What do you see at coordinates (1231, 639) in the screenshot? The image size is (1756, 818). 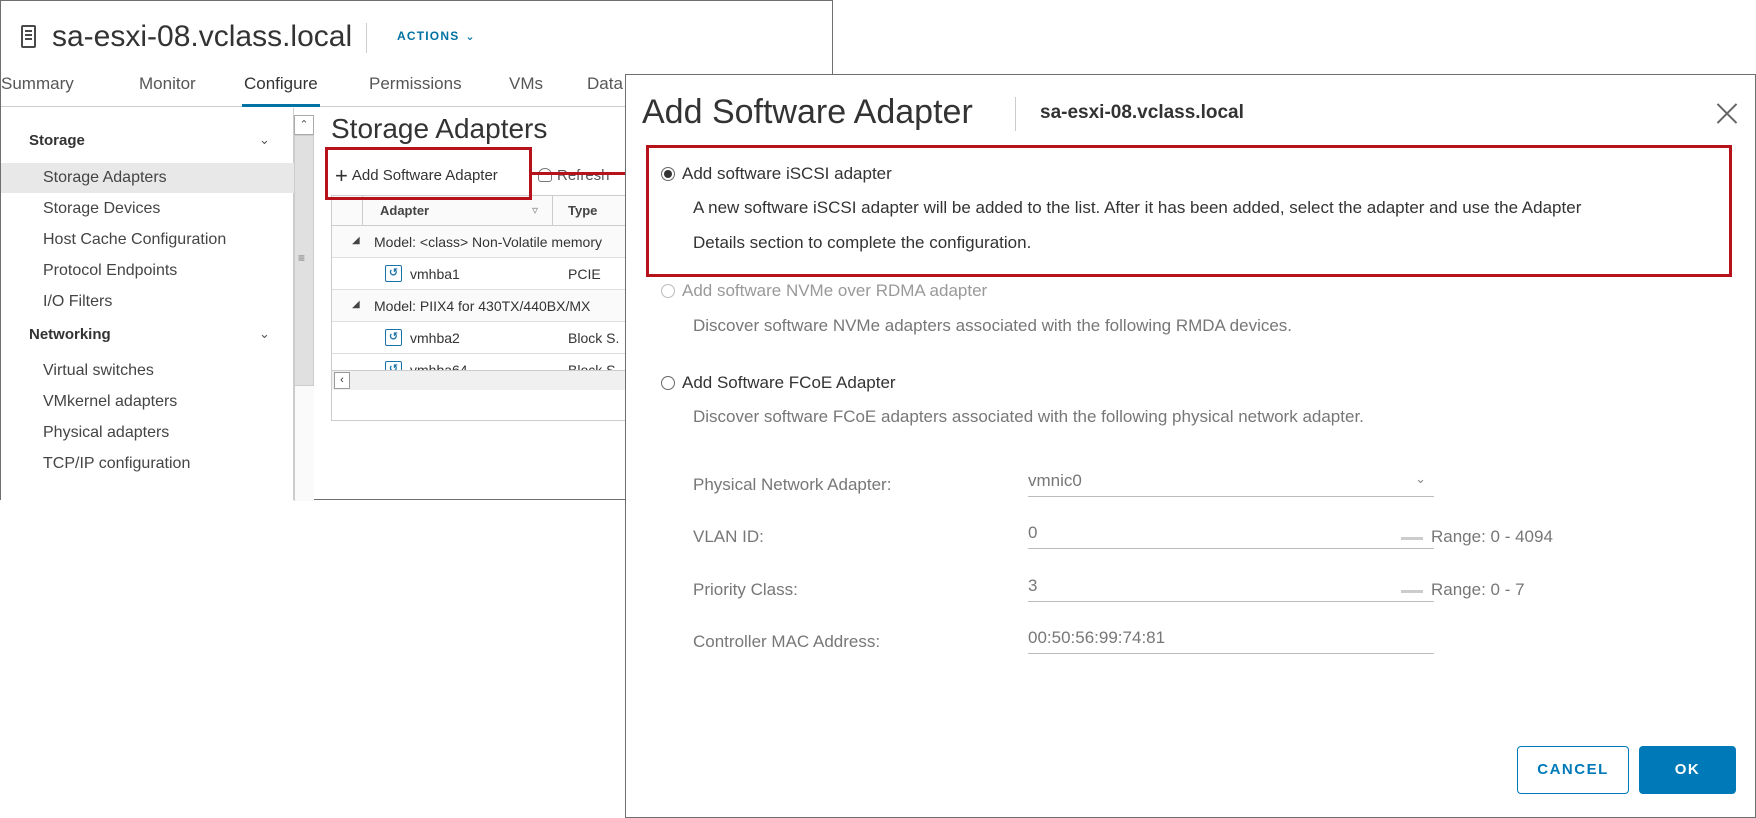 I see `controller-mac-input: 00:50:56:99:74:81` at bounding box center [1231, 639].